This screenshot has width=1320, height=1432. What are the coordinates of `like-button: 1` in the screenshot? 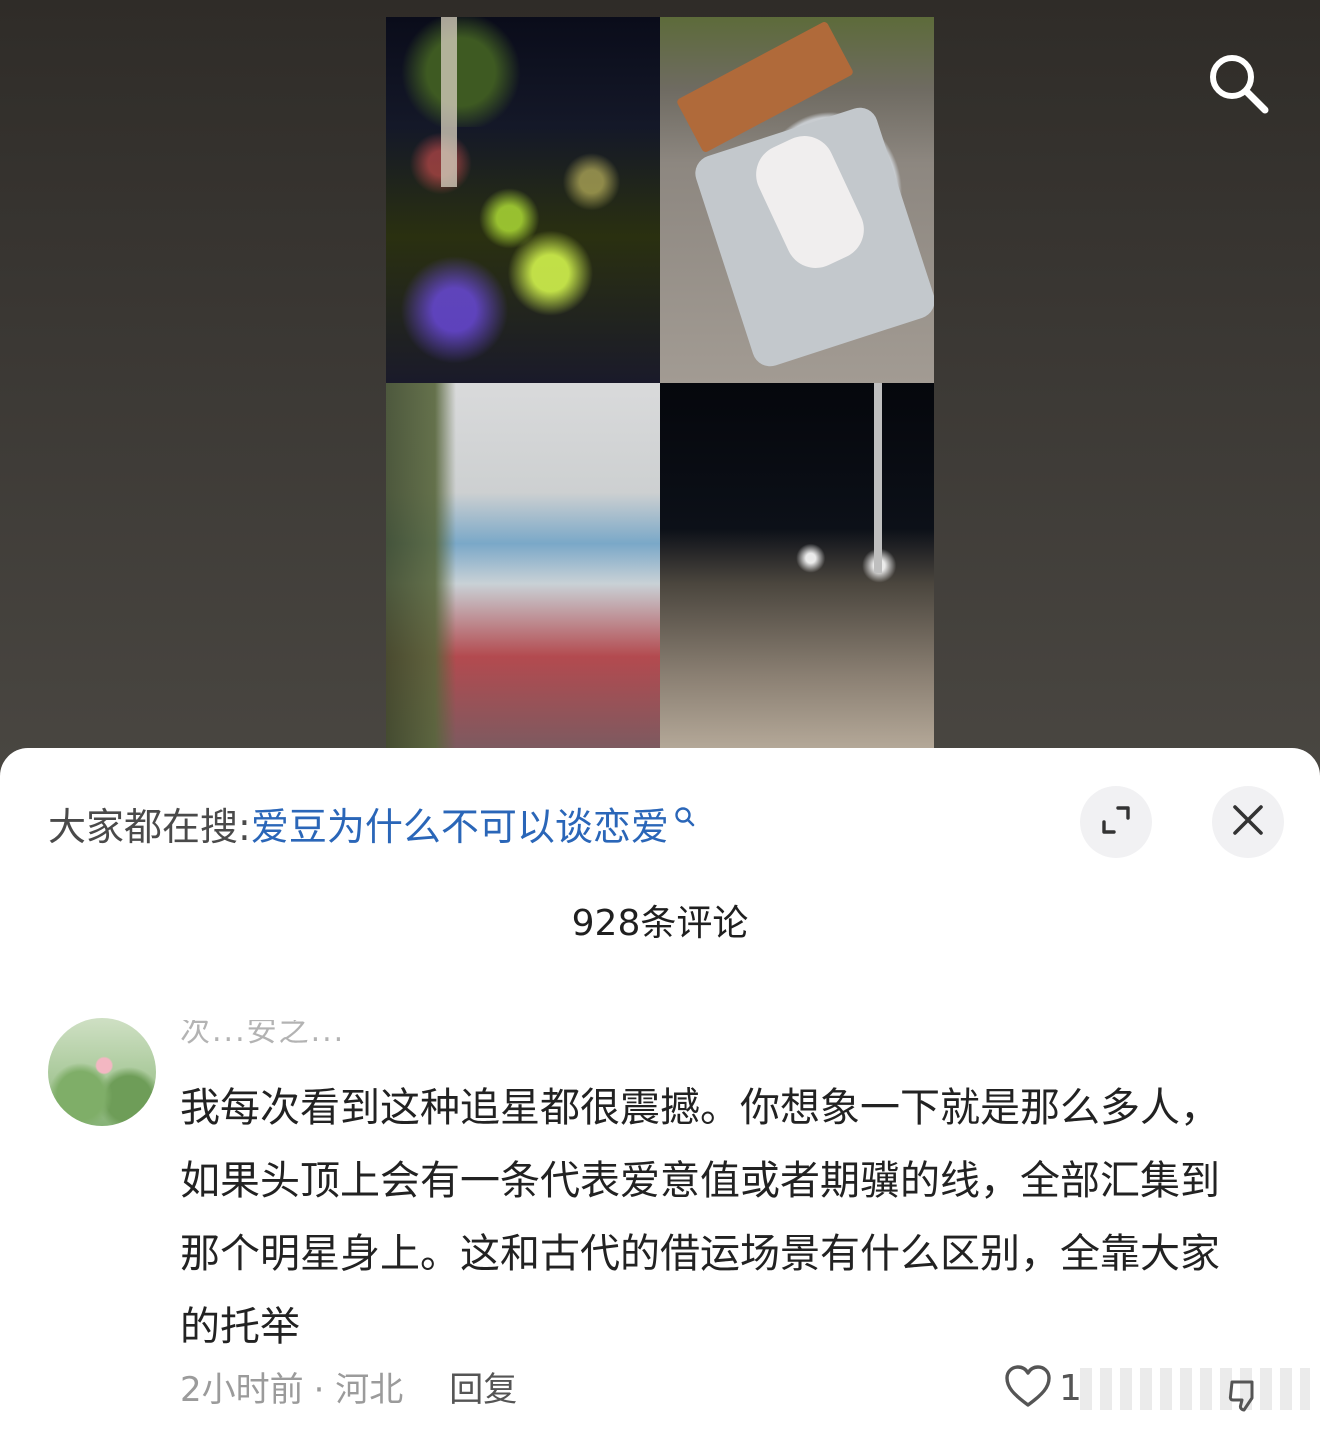 It's located at (1042, 1388).